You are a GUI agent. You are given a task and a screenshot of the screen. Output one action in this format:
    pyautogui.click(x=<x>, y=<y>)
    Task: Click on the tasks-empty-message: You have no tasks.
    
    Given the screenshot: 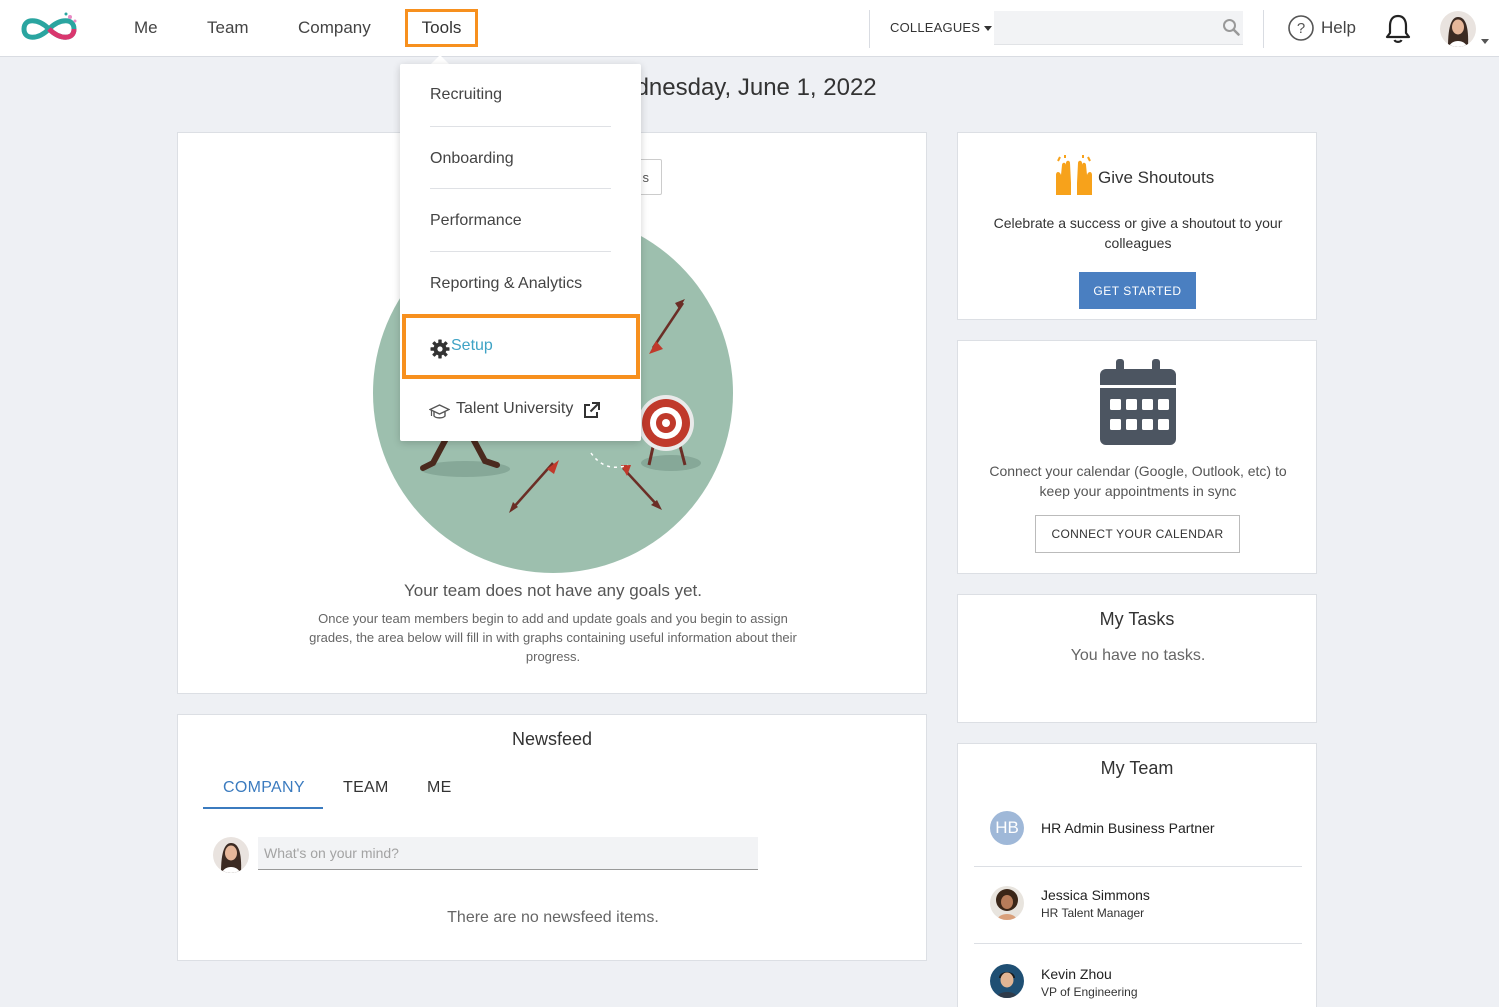 What is the action you would take?
    pyautogui.click(x=1138, y=655)
    